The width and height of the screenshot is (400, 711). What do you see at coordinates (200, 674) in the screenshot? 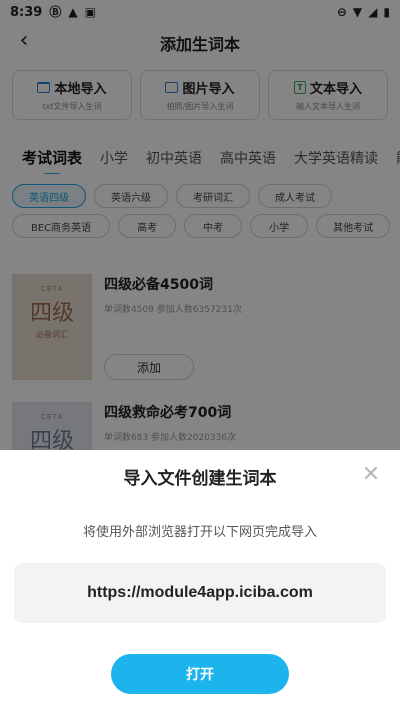
I see `open-button: 打开` at bounding box center [200, 674].